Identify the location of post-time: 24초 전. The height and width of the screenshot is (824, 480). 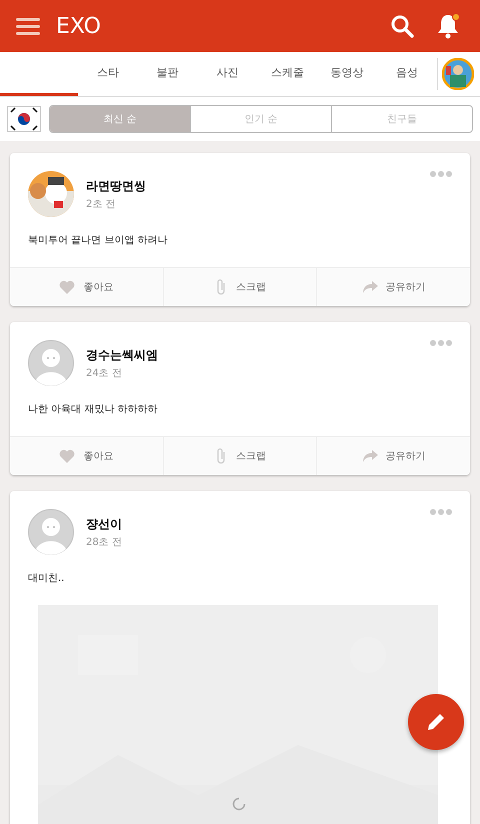
(104, 373).